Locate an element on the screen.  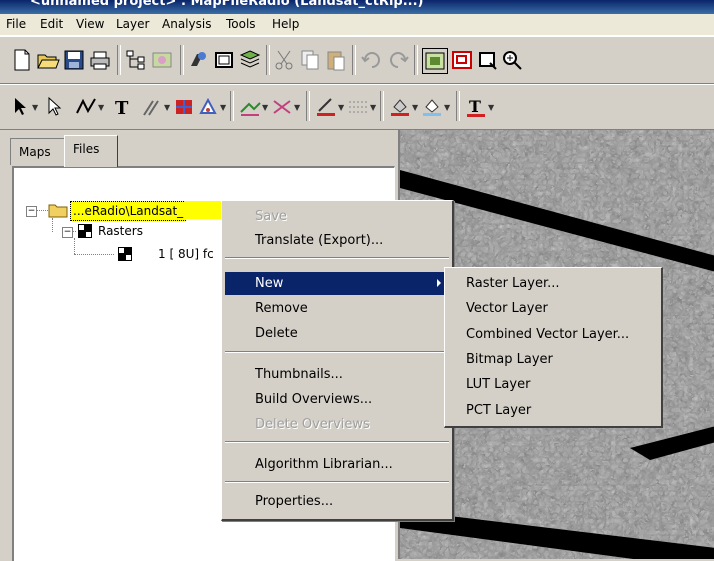
menu-item-delete-overviews: Delete Overviews is located at coordinates (337, 424).